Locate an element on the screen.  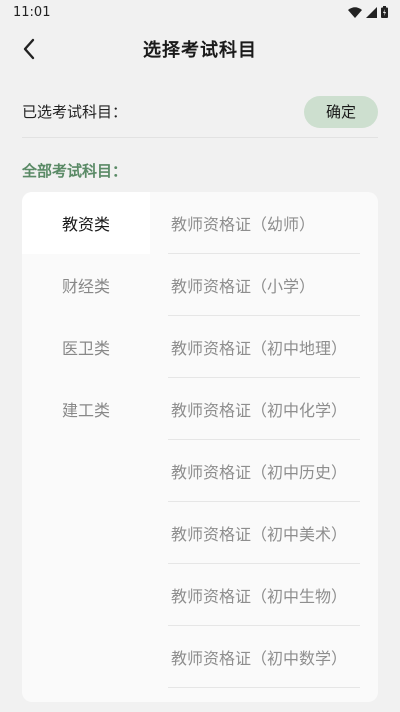
category-list: 教资类 财经类 医卫类 建工类 is located at coordinates (86, 316).